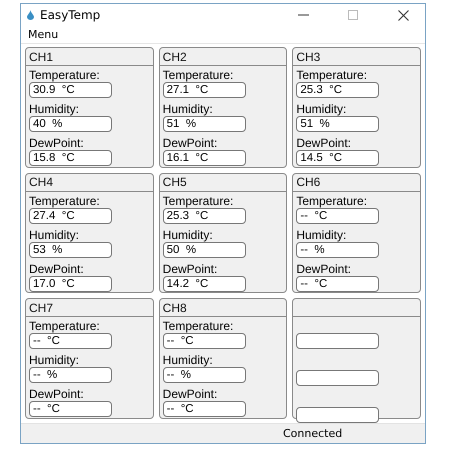 The height and width of the screenshot is (449, 449). I want to click on droplet-icon, so click(30, 15).